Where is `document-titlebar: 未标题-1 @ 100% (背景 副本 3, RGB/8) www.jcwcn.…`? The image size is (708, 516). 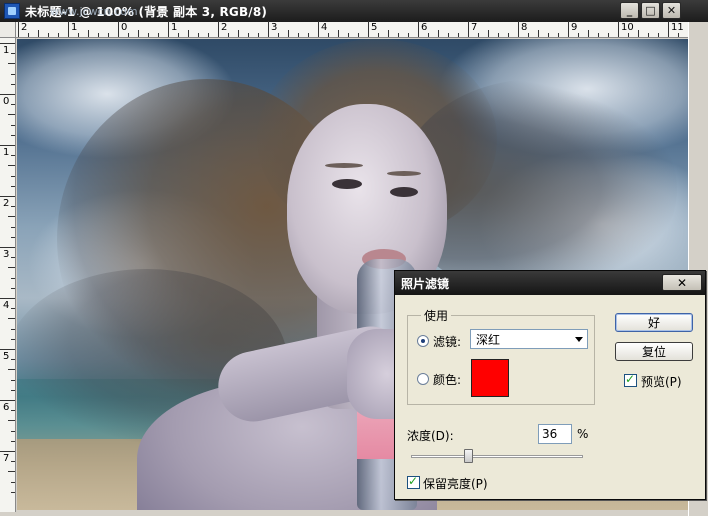
document-titlebar: 未标题-1 @ 100% (背景 副本 3, RGB/8) www.jcwcn.… is located at coordinates (354, 11).